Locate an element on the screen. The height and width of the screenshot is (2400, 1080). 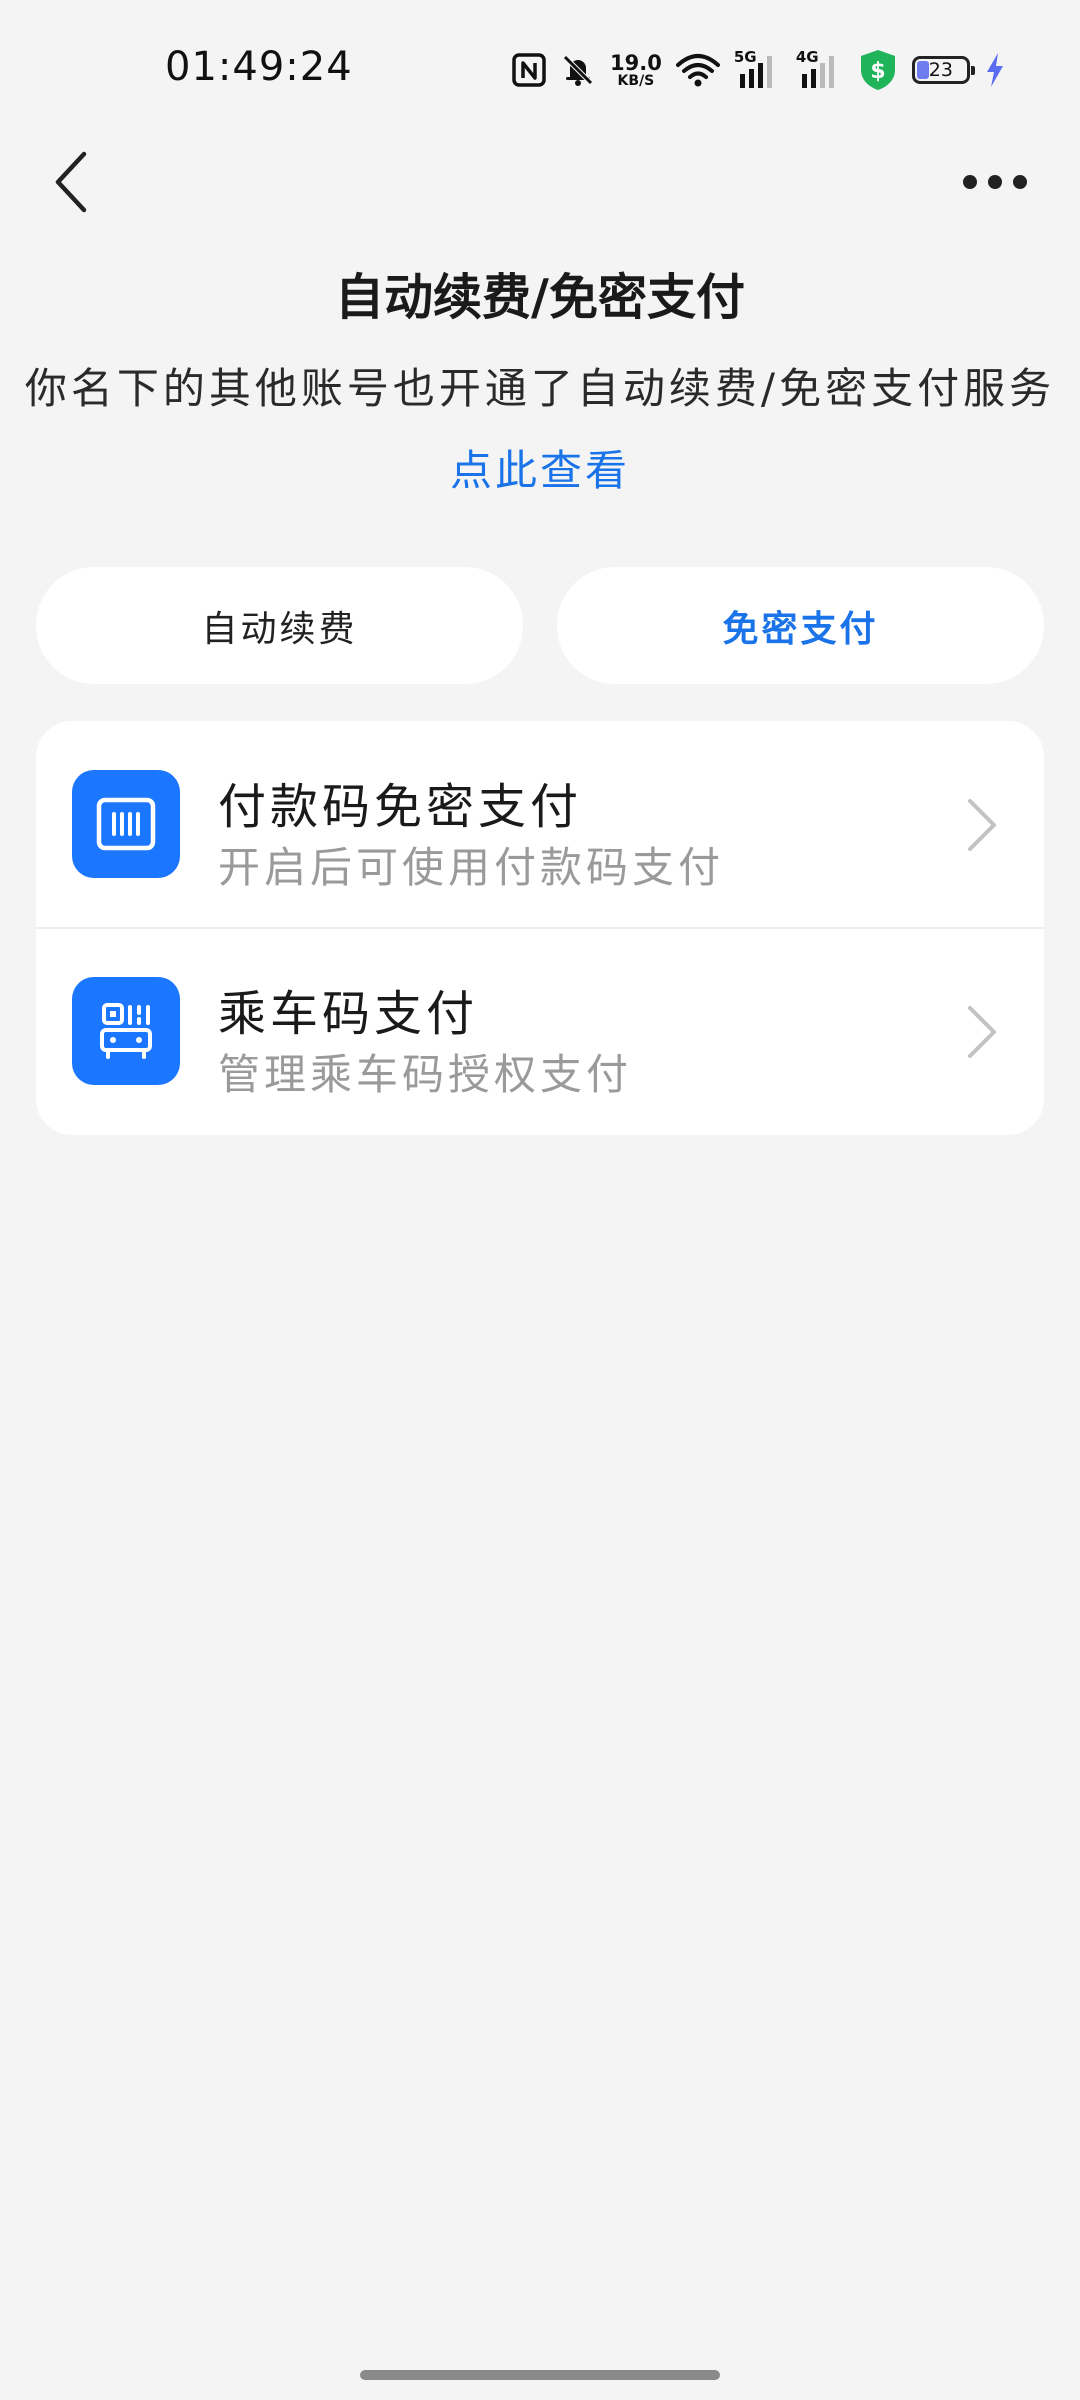
signal-5g-icon: 5G is located at coordinates (757, 69).